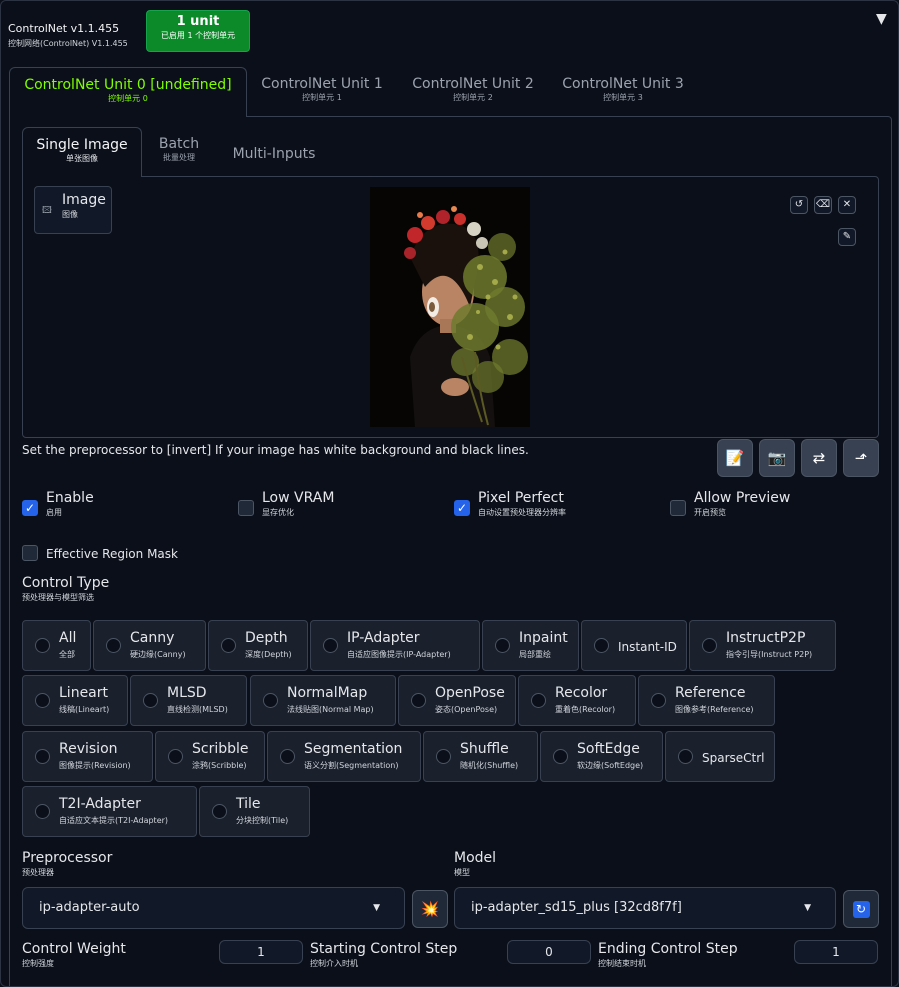  Describe the element at coordinates (70, 498) in the screenshot. I see `enable-label: Enable` at that location.